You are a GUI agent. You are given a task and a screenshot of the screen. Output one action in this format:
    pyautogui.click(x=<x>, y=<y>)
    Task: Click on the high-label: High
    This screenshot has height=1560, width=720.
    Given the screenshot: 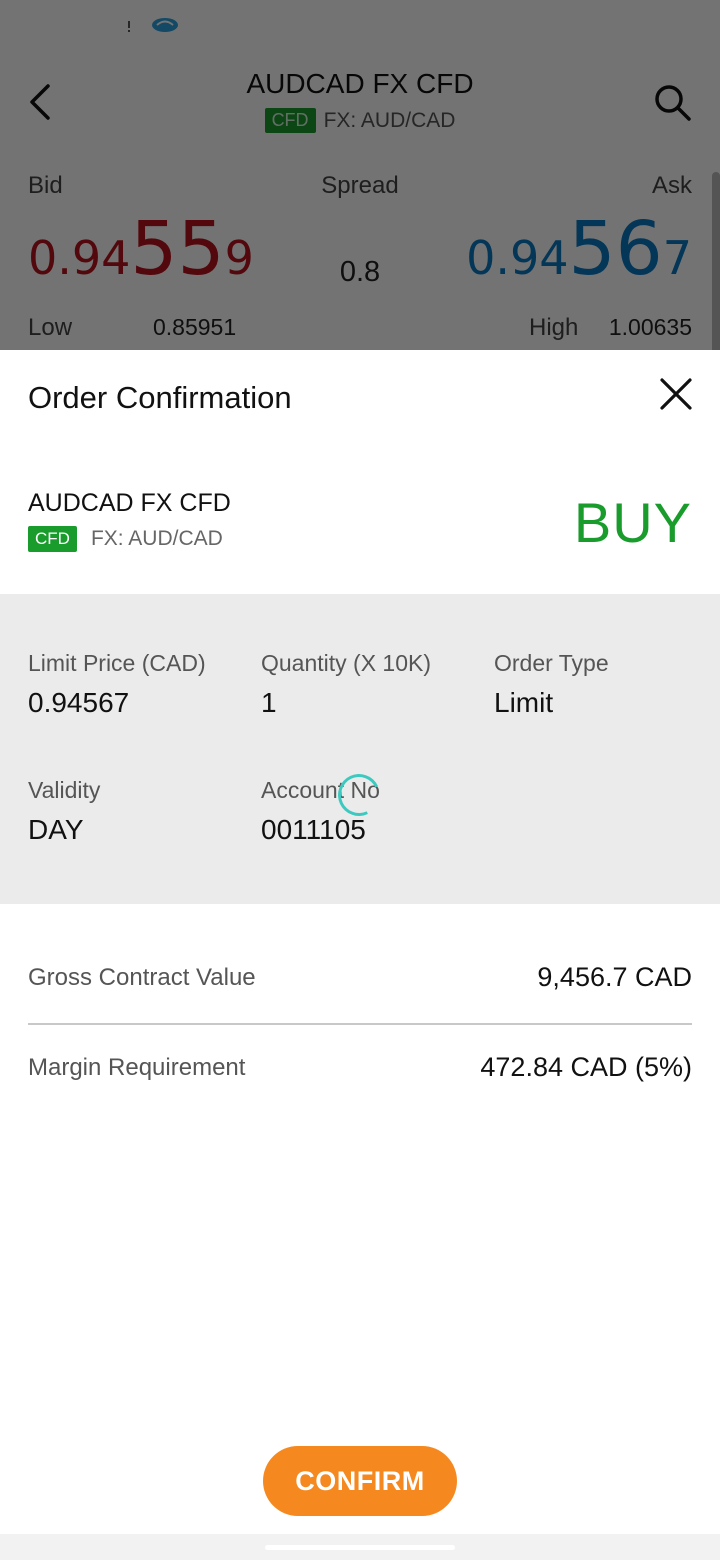 What is the action you would take?
    pyautogui.click(x=554, y=327)
    